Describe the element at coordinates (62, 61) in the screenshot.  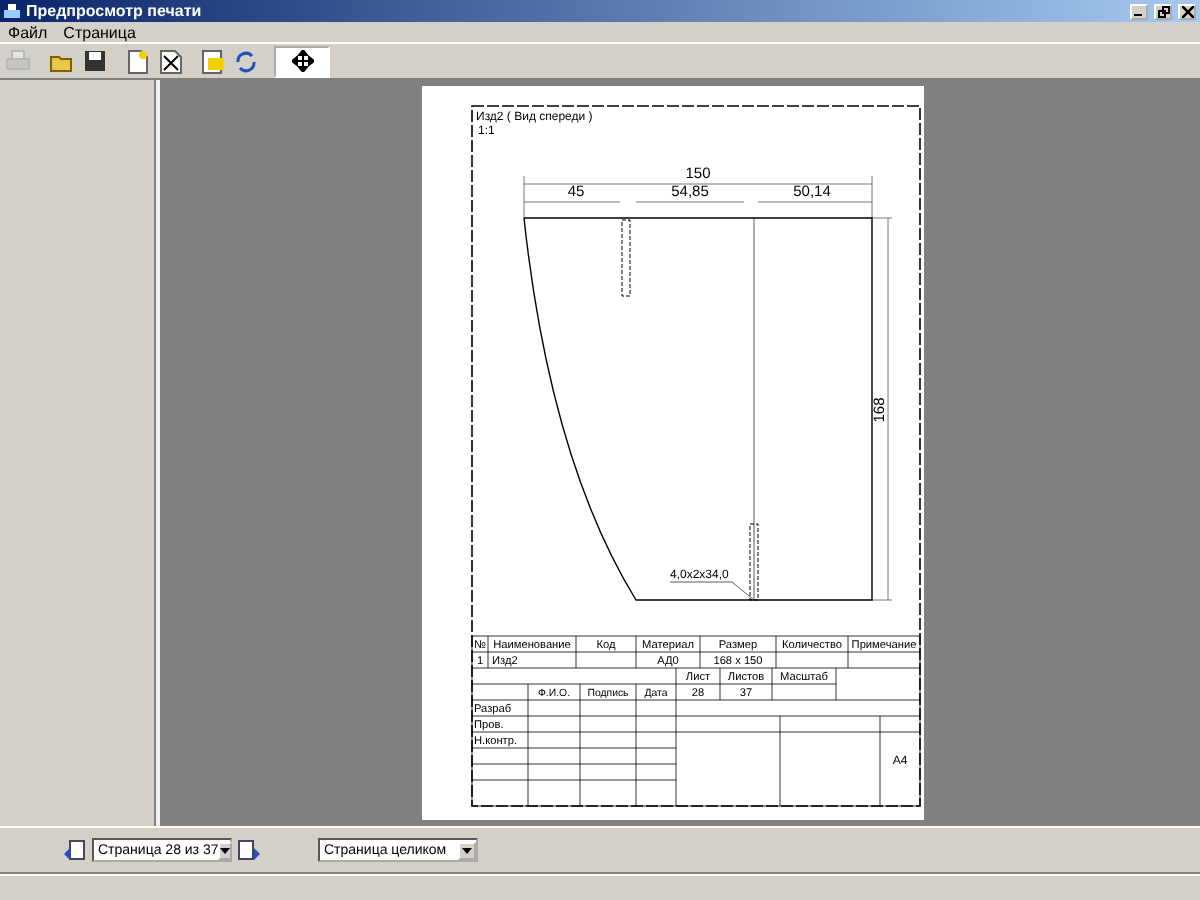
I see `folder-icon` at that location.